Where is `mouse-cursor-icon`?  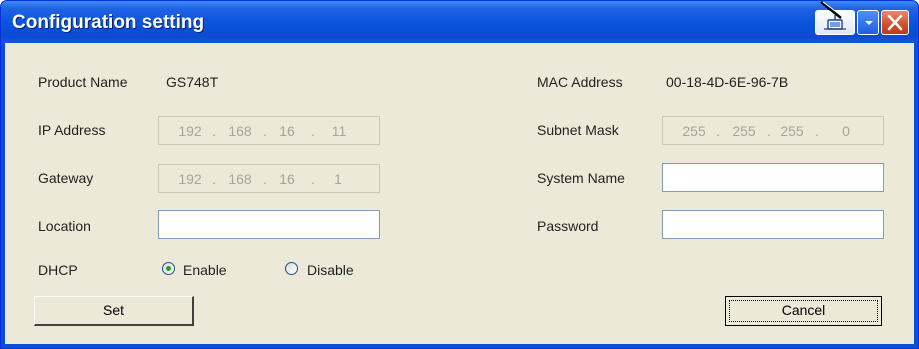 mouse-cursor-icon is located at coordinates (831, 10).